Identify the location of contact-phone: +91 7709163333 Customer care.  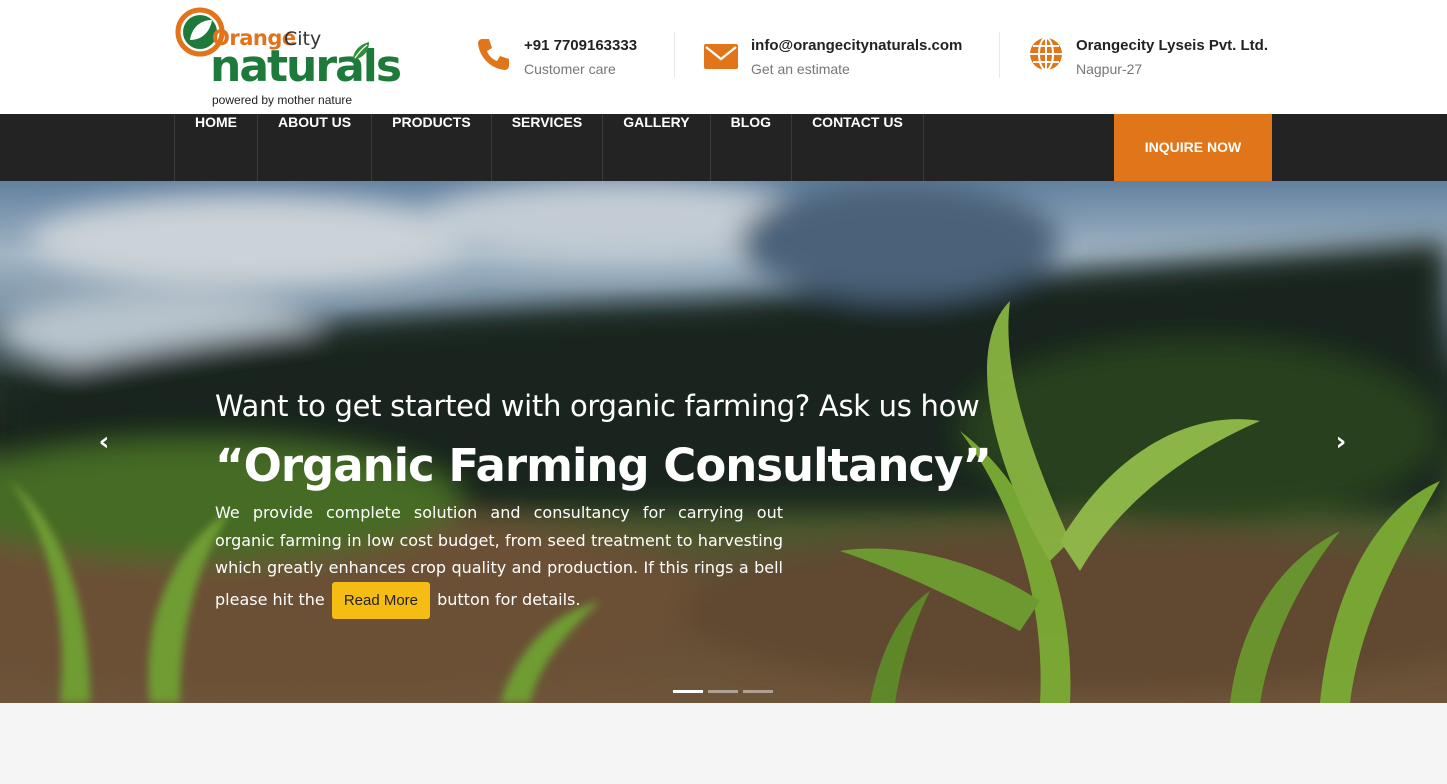
(571, 58).